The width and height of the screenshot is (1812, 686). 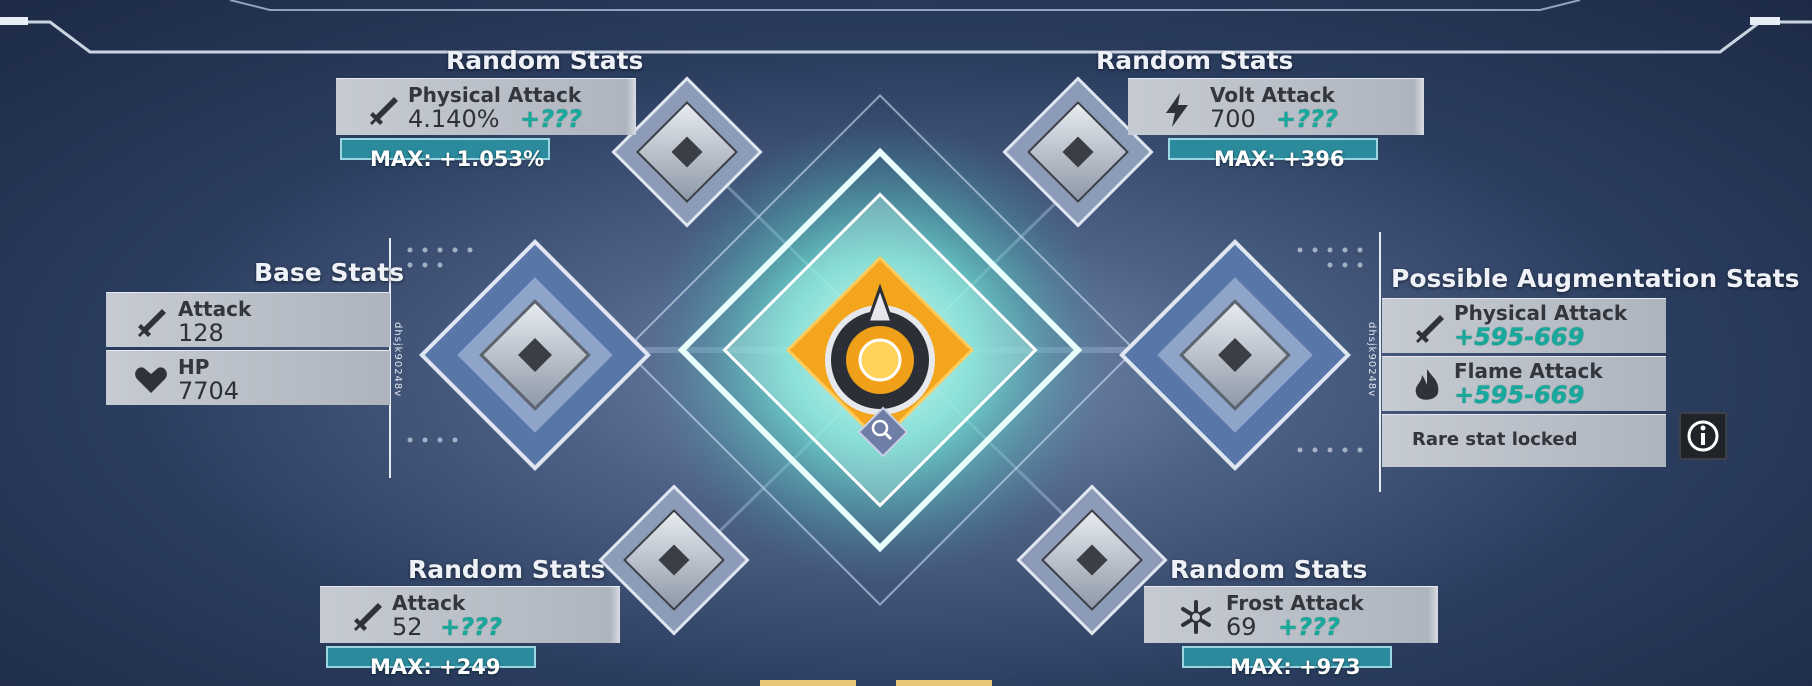 I want to click on top-right-stat-aug: +???, so click(x=1307, y=119).